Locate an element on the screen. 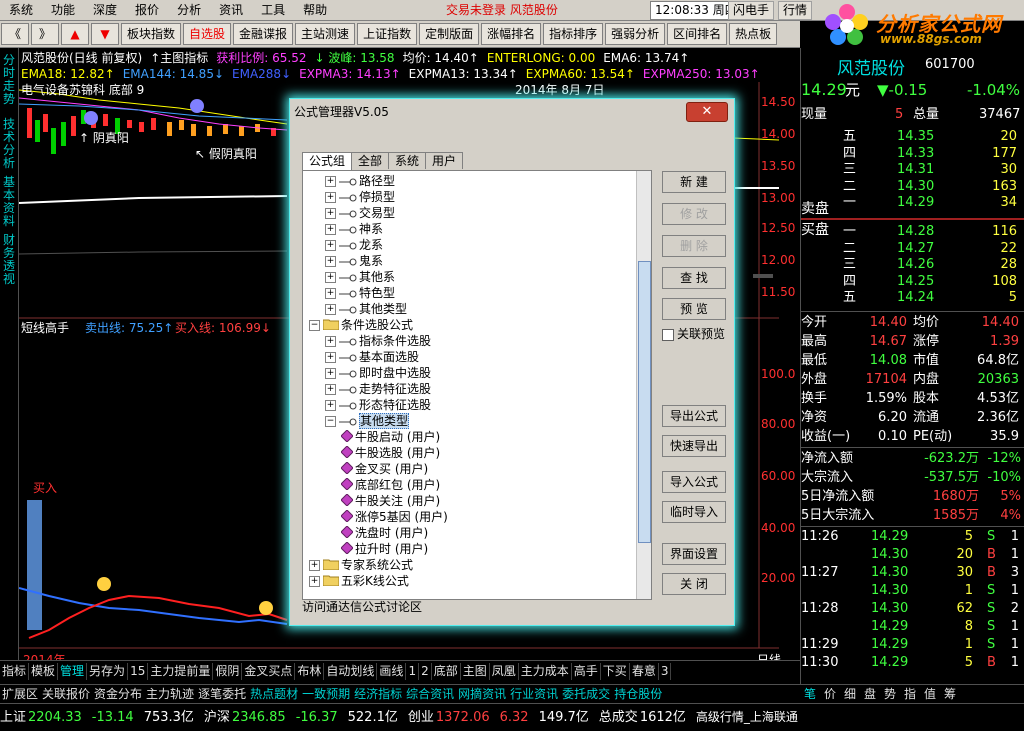 The image size is (1024, 731). toolbar-button: 上证指数 is located at coordinates (387, 34).